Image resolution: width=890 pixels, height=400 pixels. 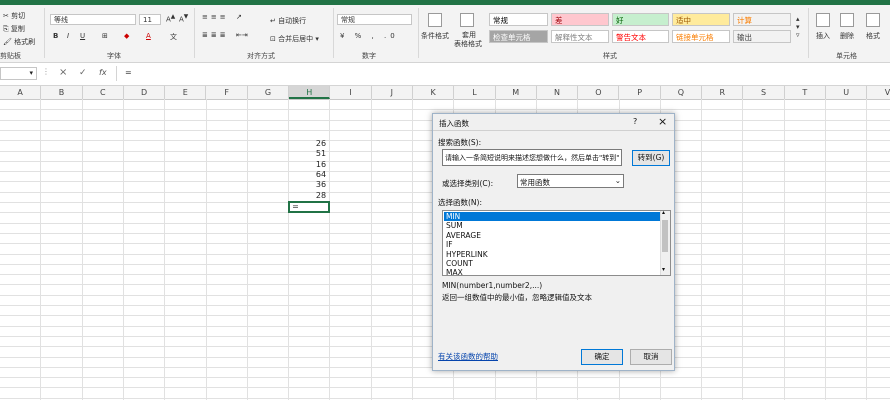 I want to click on format-painter-button: 🖌 格式刷, so click(x=19, y=42).